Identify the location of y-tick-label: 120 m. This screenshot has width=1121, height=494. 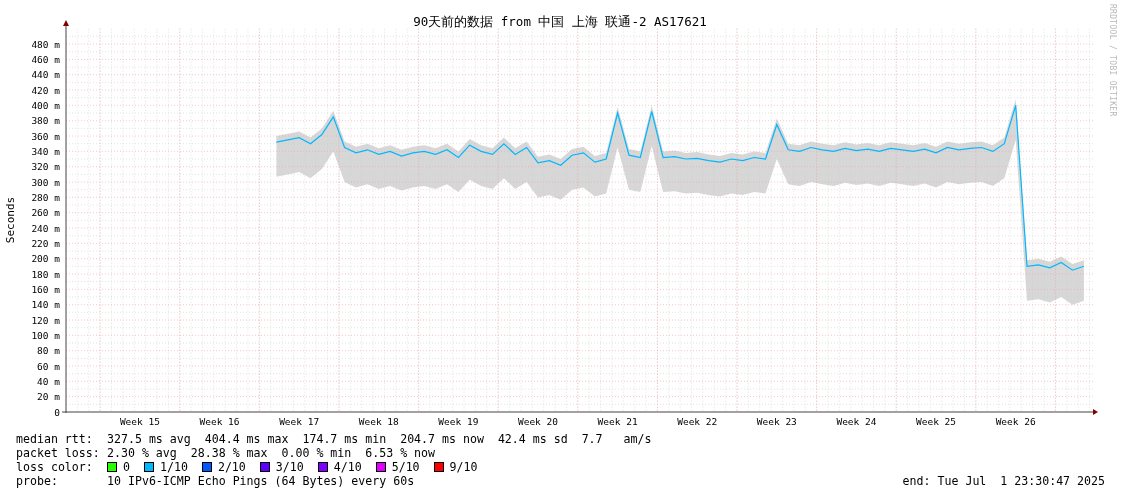
(45, 320).